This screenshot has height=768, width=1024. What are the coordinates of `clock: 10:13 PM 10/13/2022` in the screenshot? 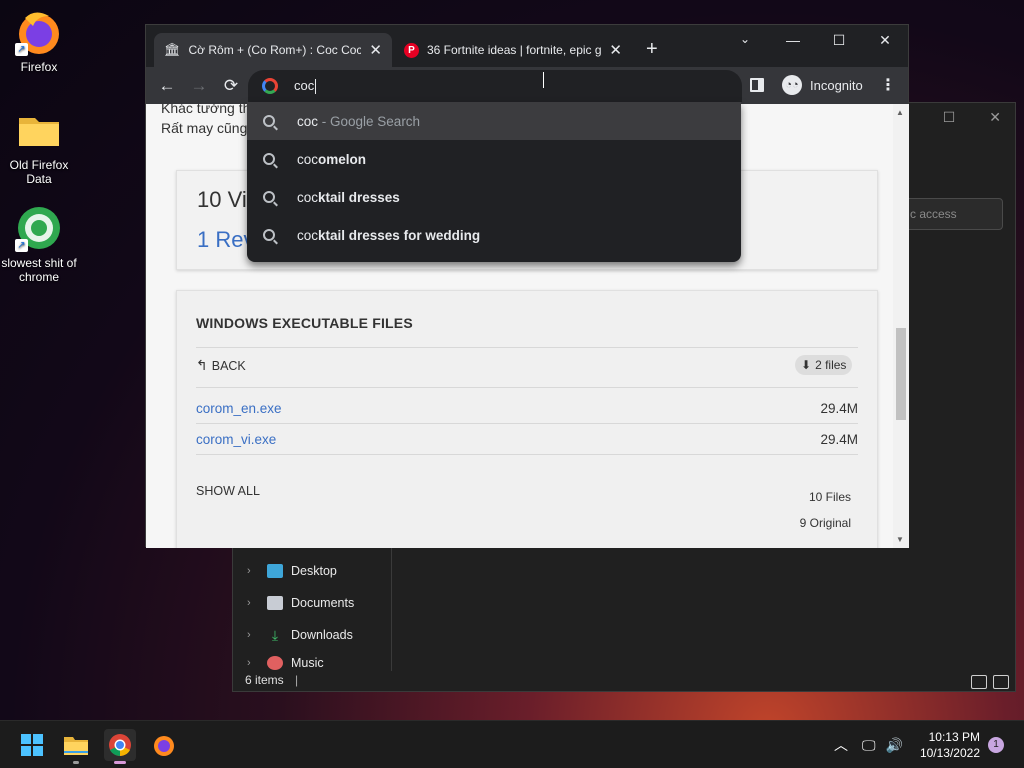 It's located at (945, 745).